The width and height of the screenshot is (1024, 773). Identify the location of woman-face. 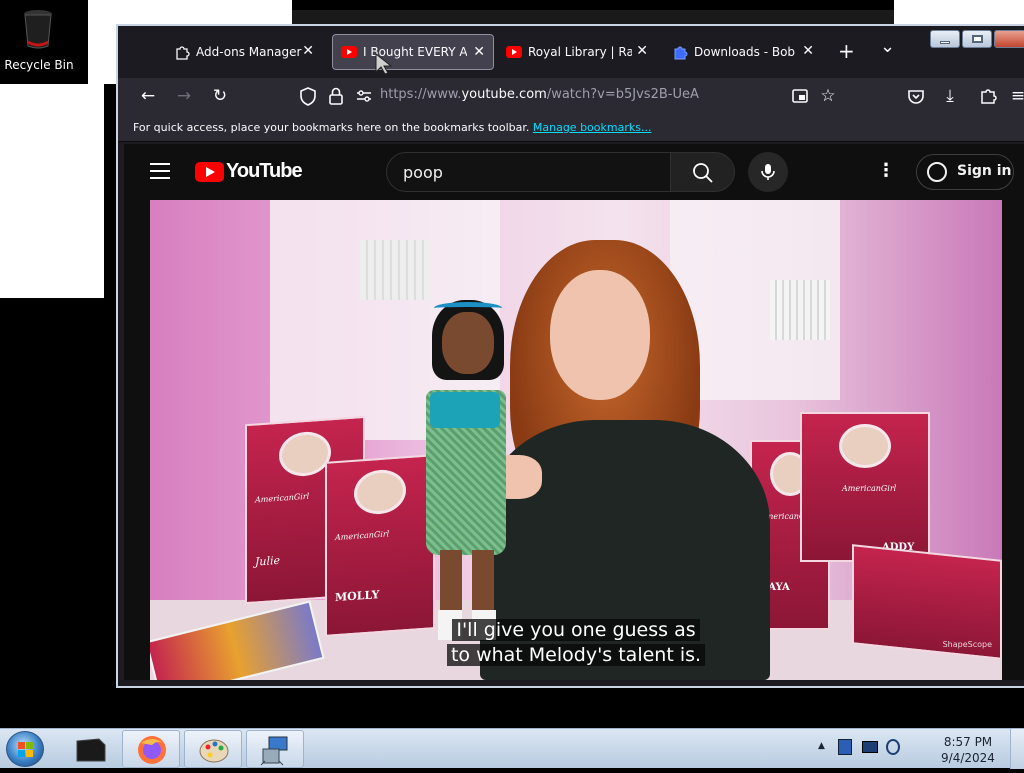
(600, 335).